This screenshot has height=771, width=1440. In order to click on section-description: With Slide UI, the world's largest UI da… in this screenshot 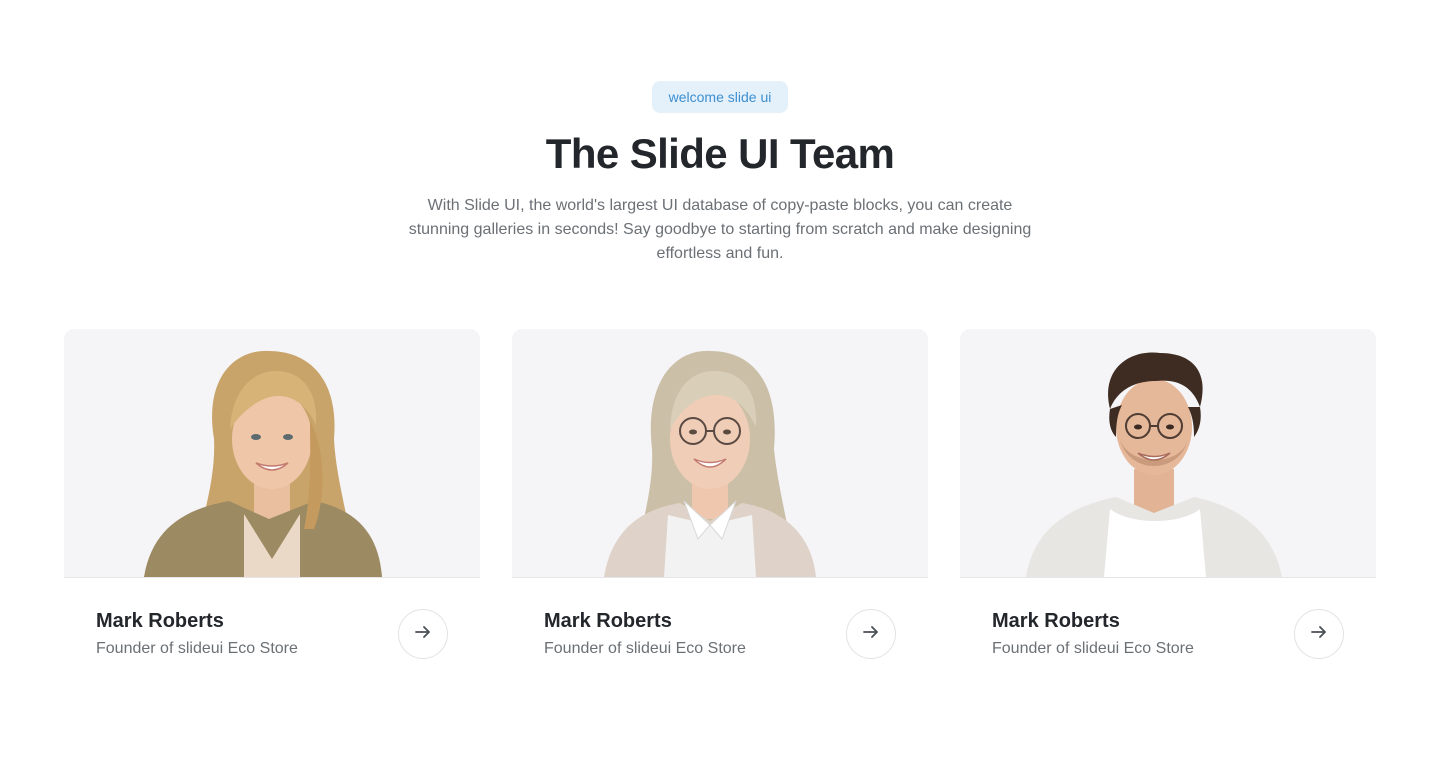, I will do `click(720, 229)`.